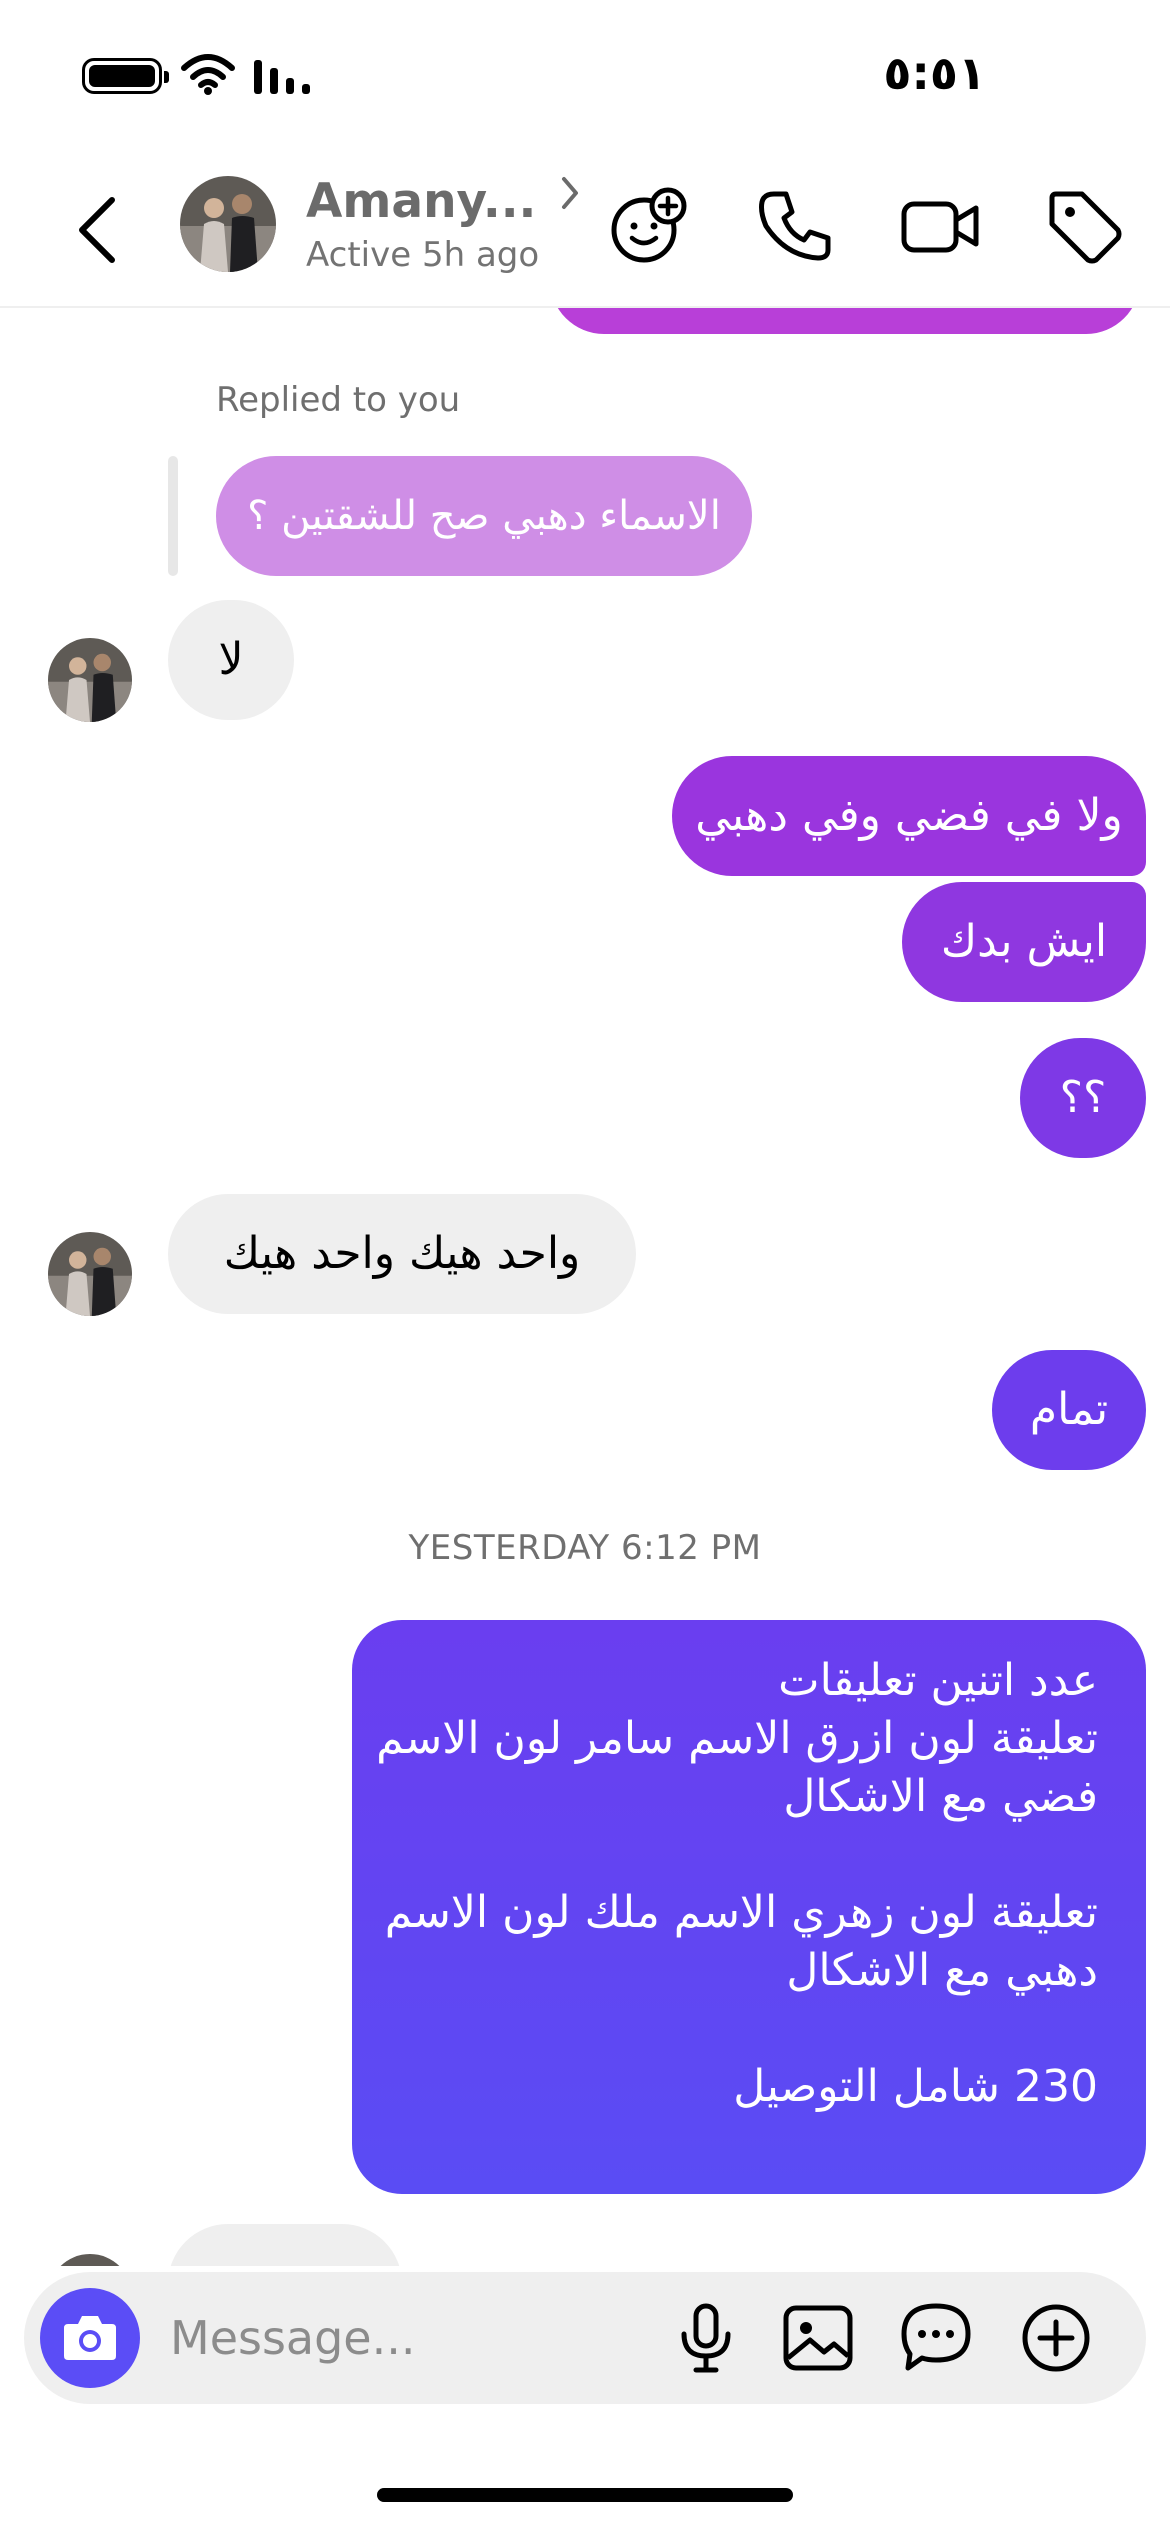  I want to click on chat-header: Amany... Active 5h ago, so click(585, 229).